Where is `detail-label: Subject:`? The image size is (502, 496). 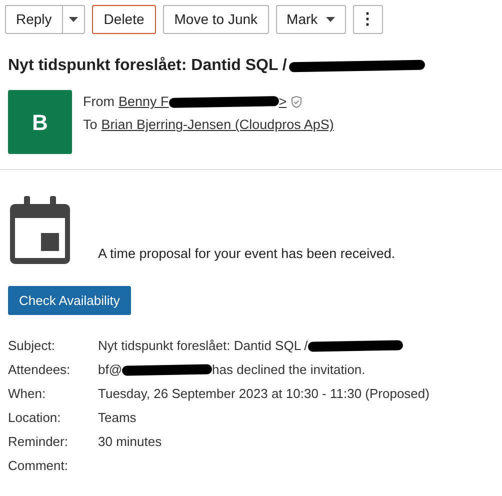
detail-label: Subject: is located at coordinates (32, 346).